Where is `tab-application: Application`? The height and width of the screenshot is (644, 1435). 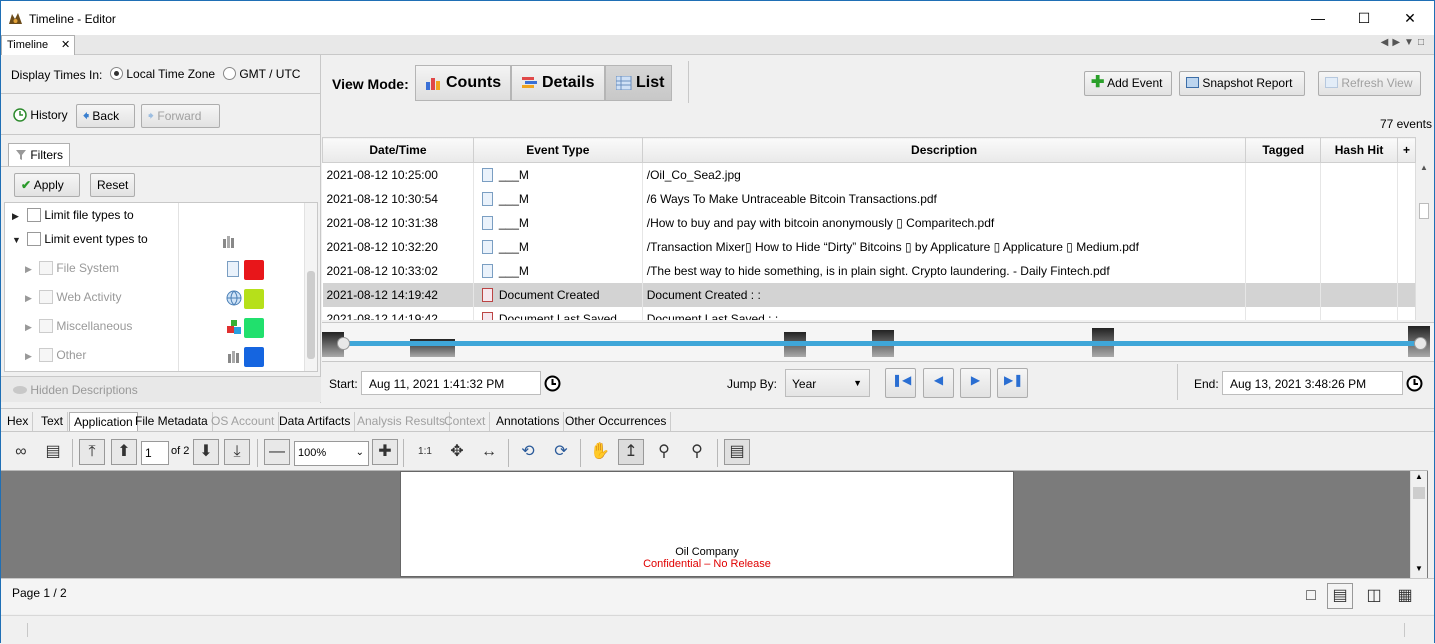
tab-application: Application is located at coordinates (103, 421).